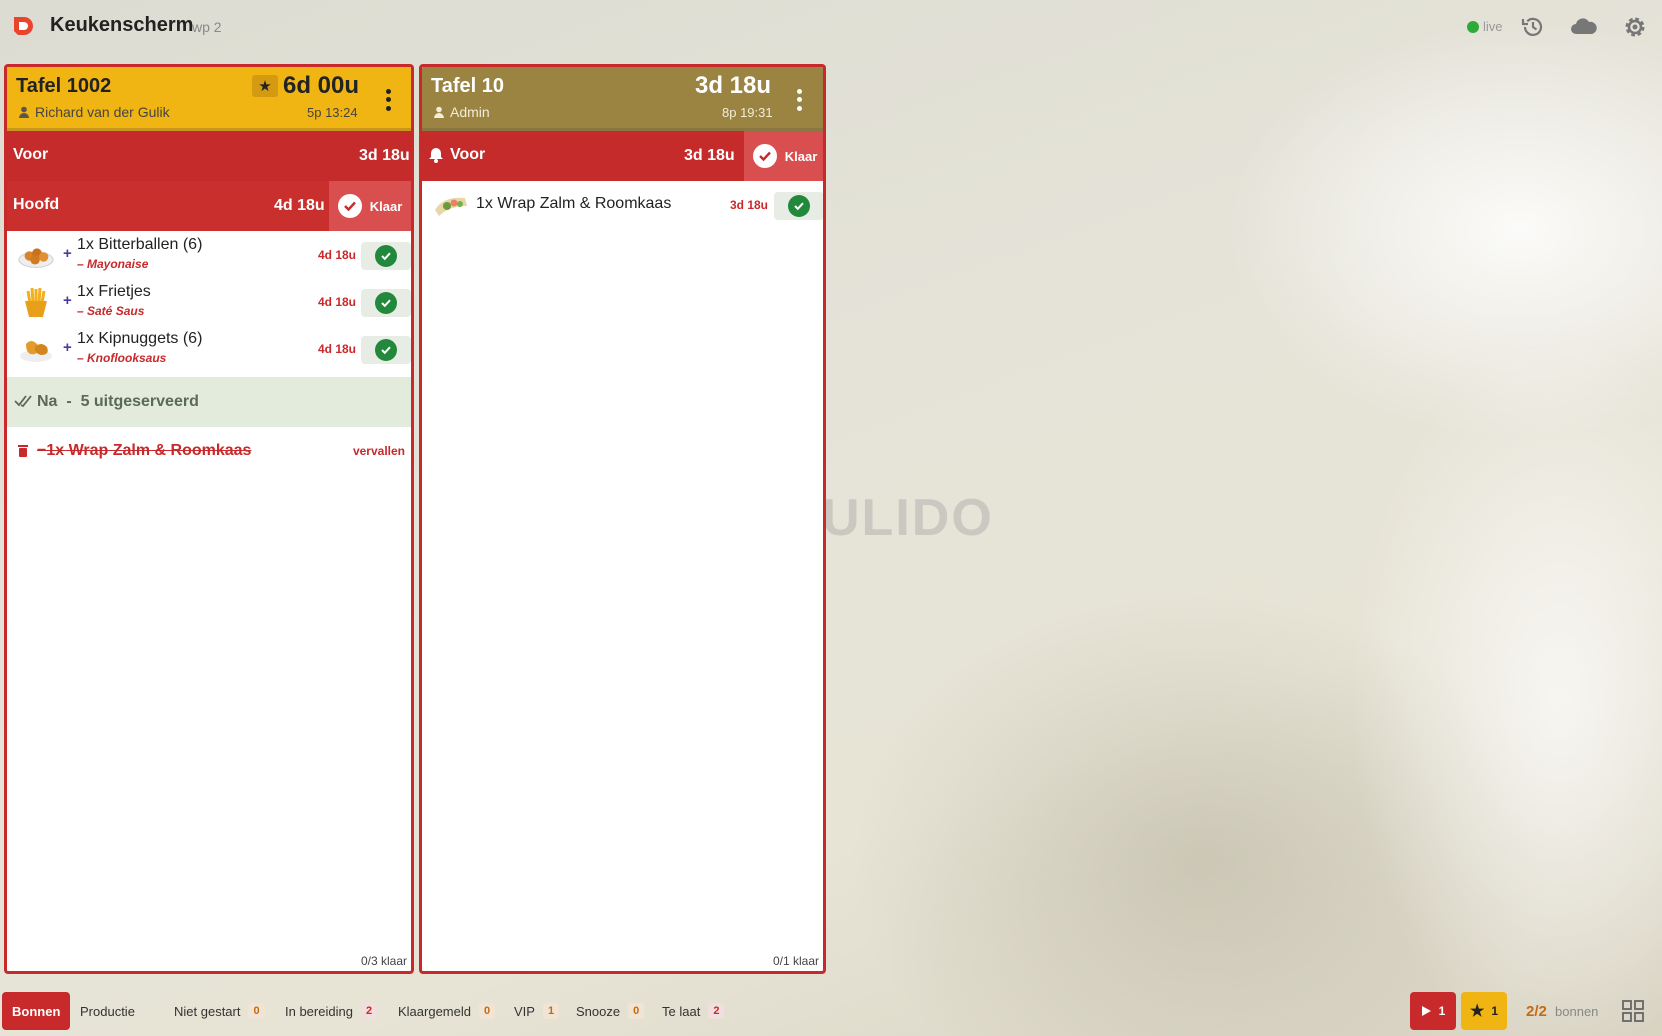  Describe the element at coordinates (209, 156) in the screenshot. I see `course-voor: Voor 3d 18u` at that location.